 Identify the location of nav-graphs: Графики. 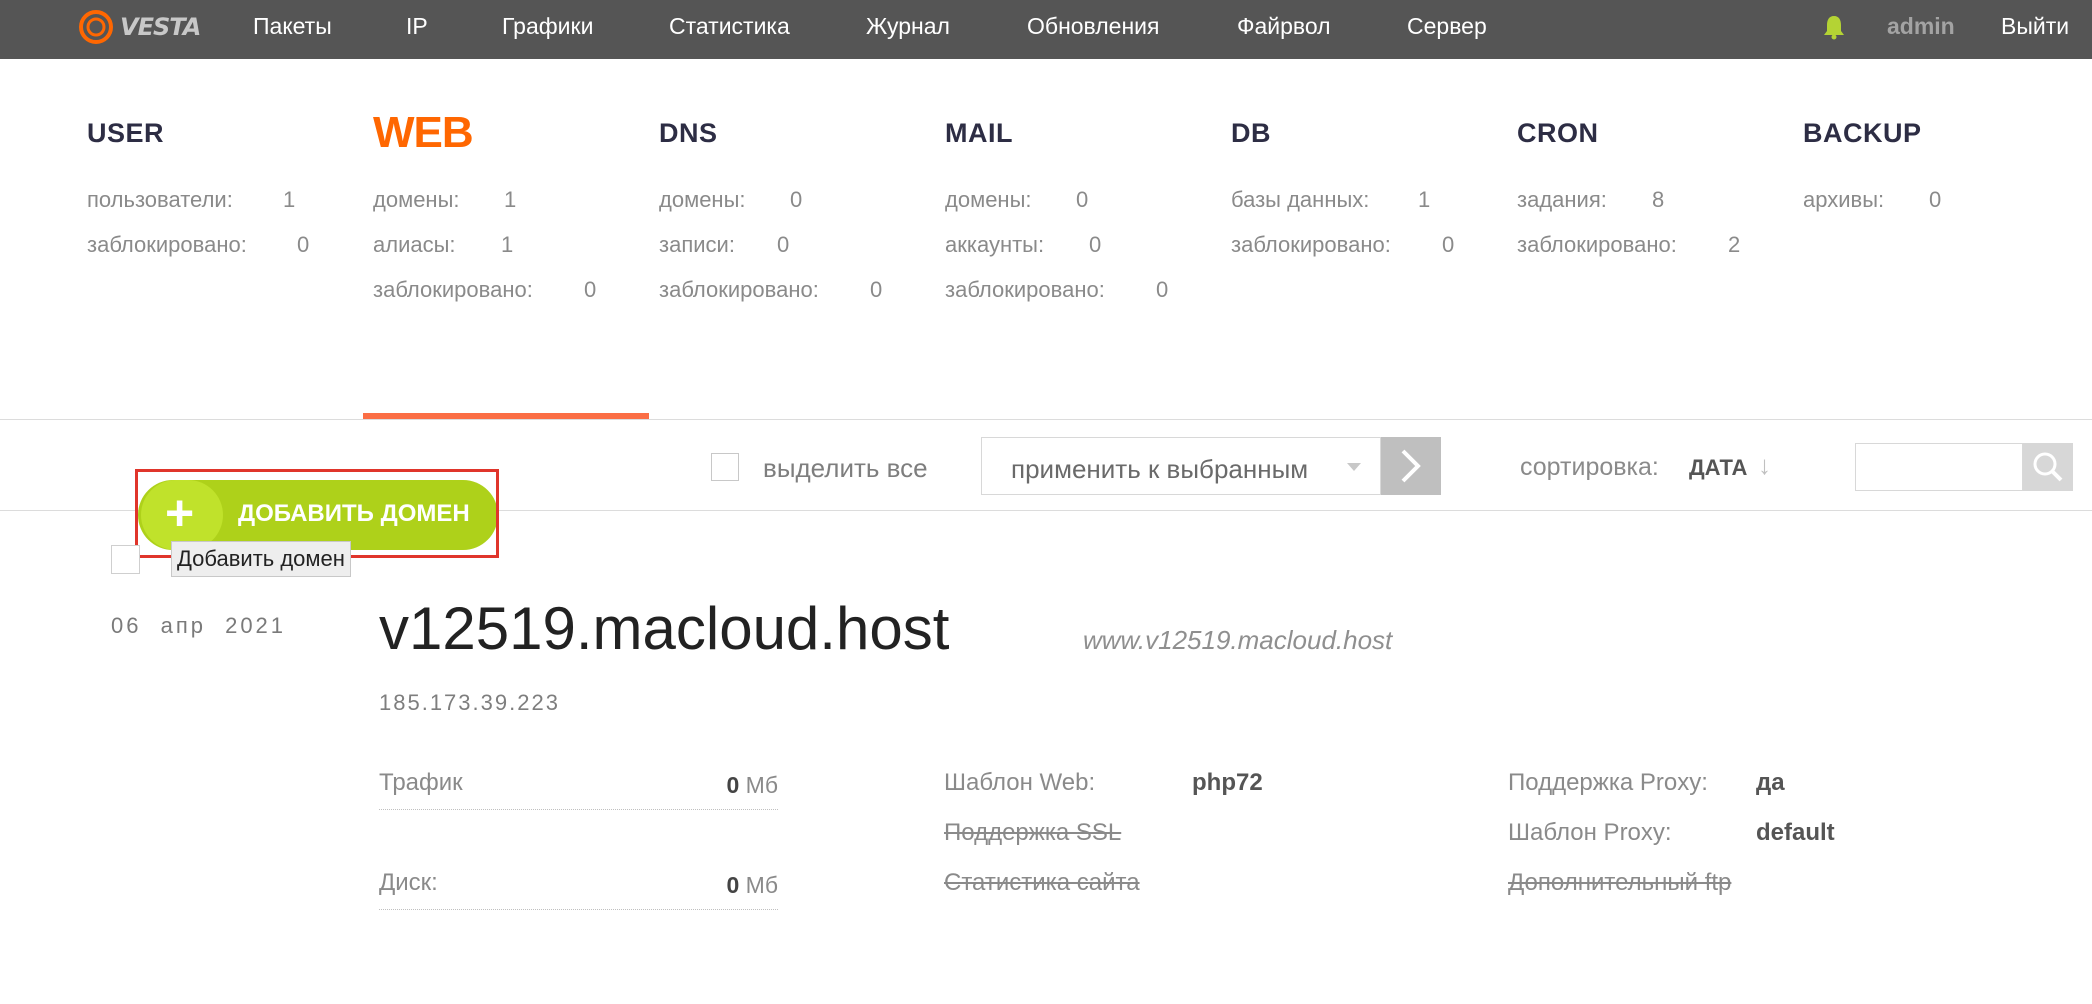
(547, 26).